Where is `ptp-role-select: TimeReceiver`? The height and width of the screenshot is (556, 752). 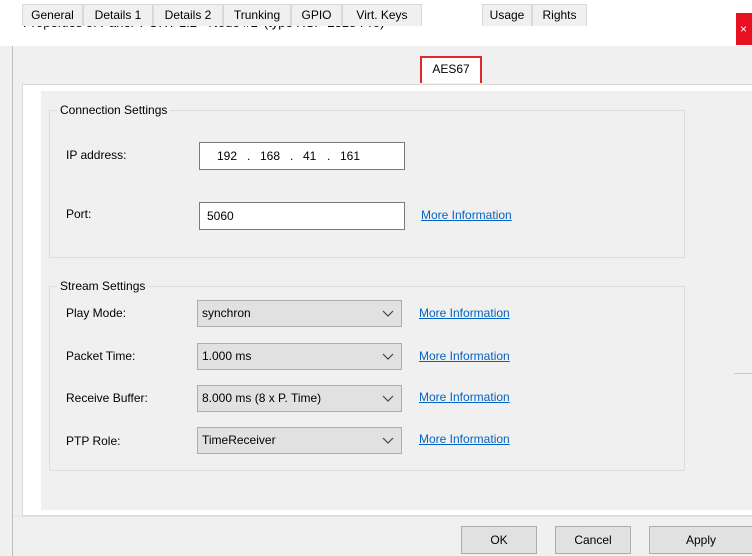
ptp-role-select: TimeReceiver is located at coordinates (299, 440).